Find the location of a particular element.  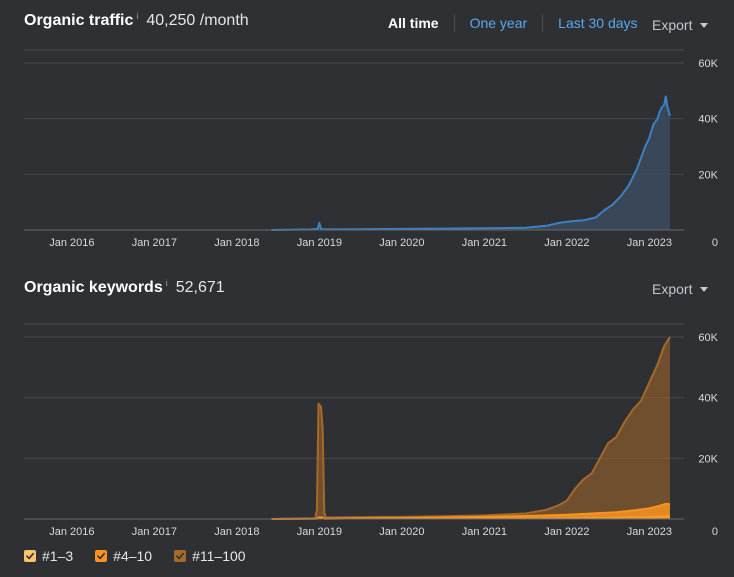

legend-item-4-10: #4–10 is located at coordinates (123, 556).